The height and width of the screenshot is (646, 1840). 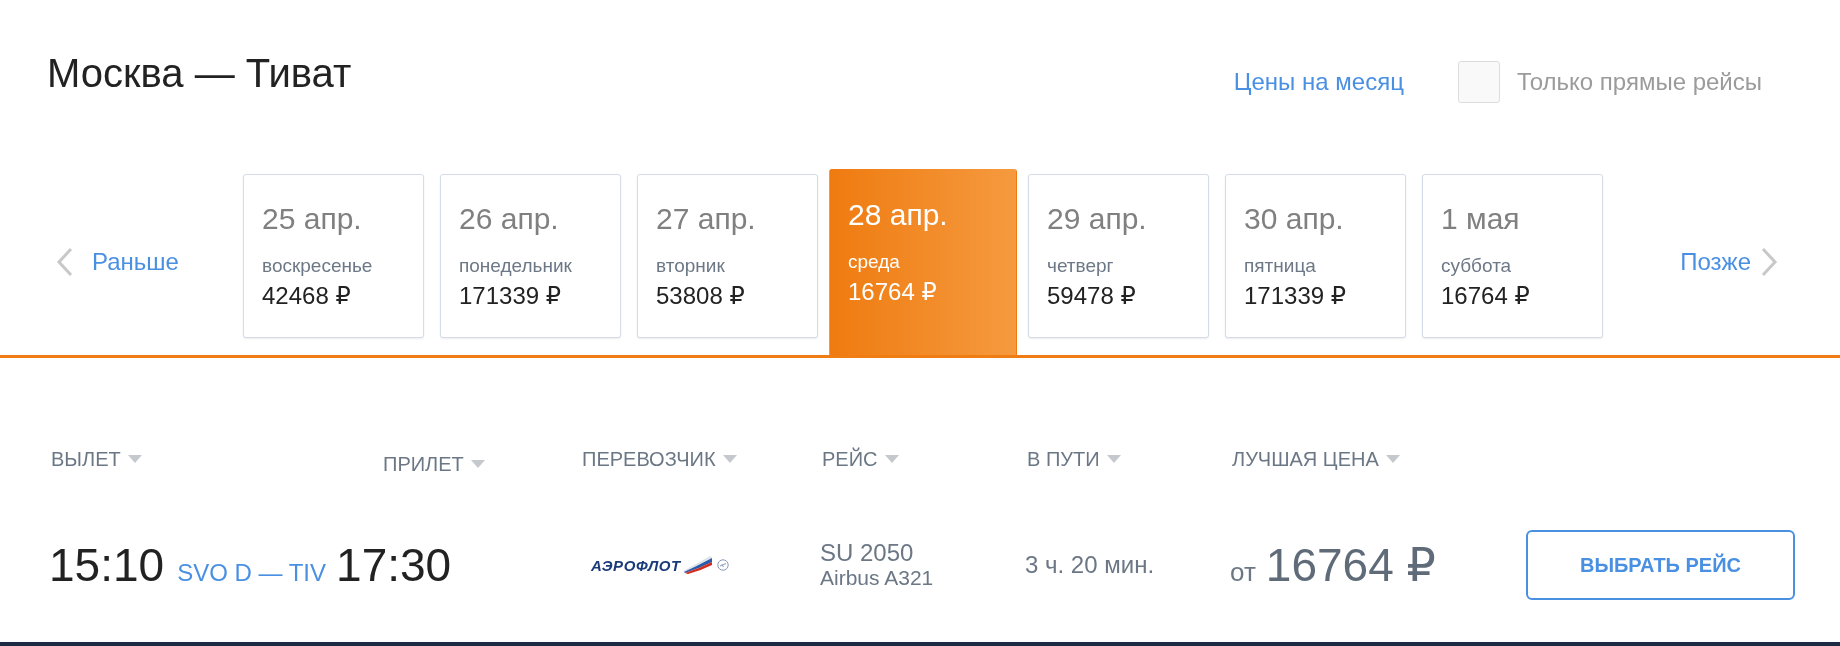 I want to click on airline-wordmark: АЭРОФЛОТ, so click(x=636, y=565).